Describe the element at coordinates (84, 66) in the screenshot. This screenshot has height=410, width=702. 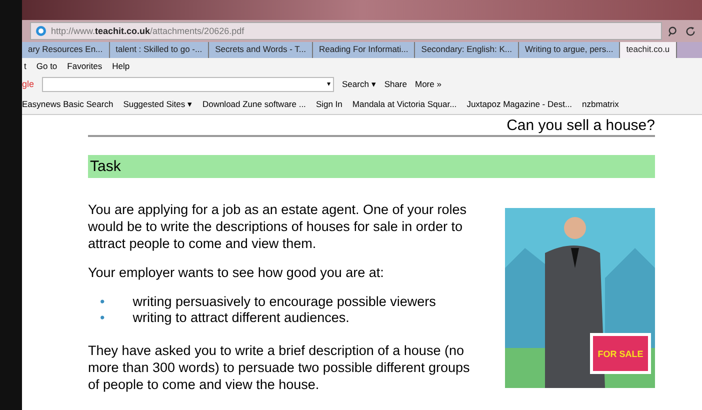
I see `menu-item: Favorites` at that location.